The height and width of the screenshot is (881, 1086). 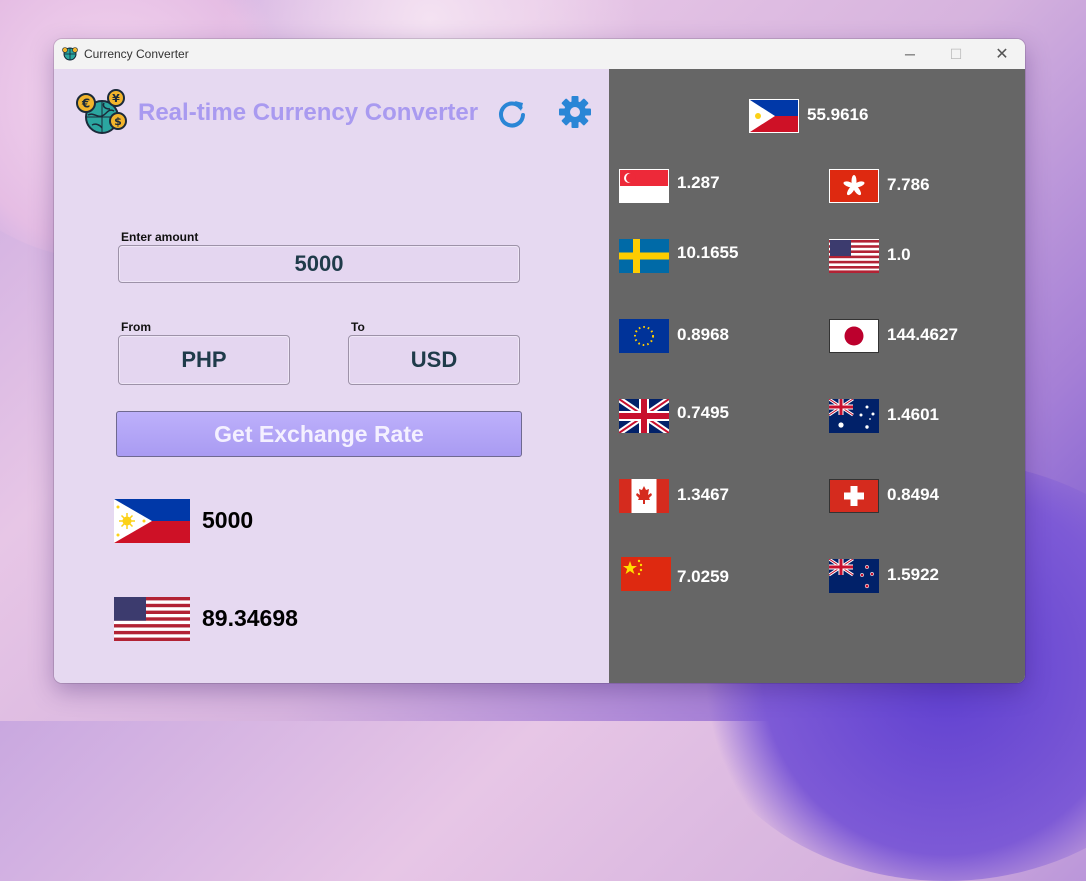 I want to click on from-currency-input: PHP, so click(x=204, y=360).